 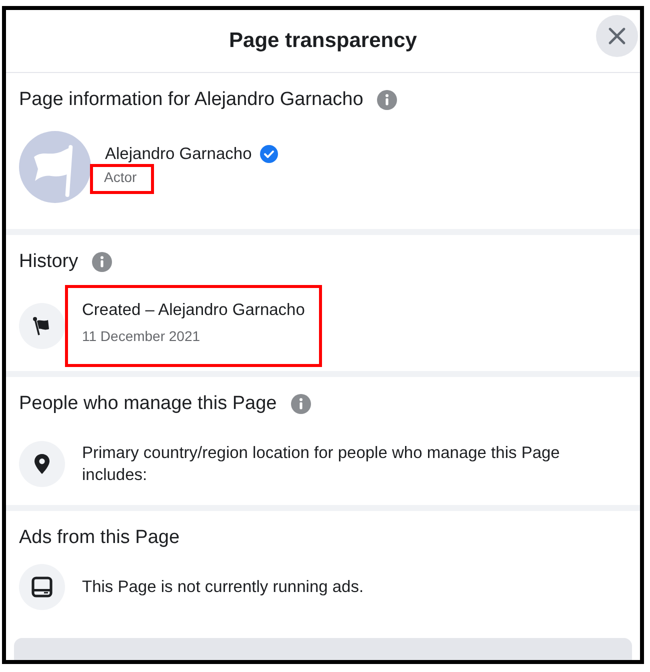 I want to click on close-icon, so click(x=617, y=36).